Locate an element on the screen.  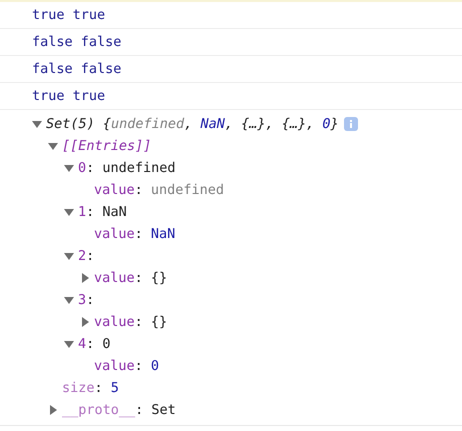
property-row: 3: is located at coordinates (86, 300).